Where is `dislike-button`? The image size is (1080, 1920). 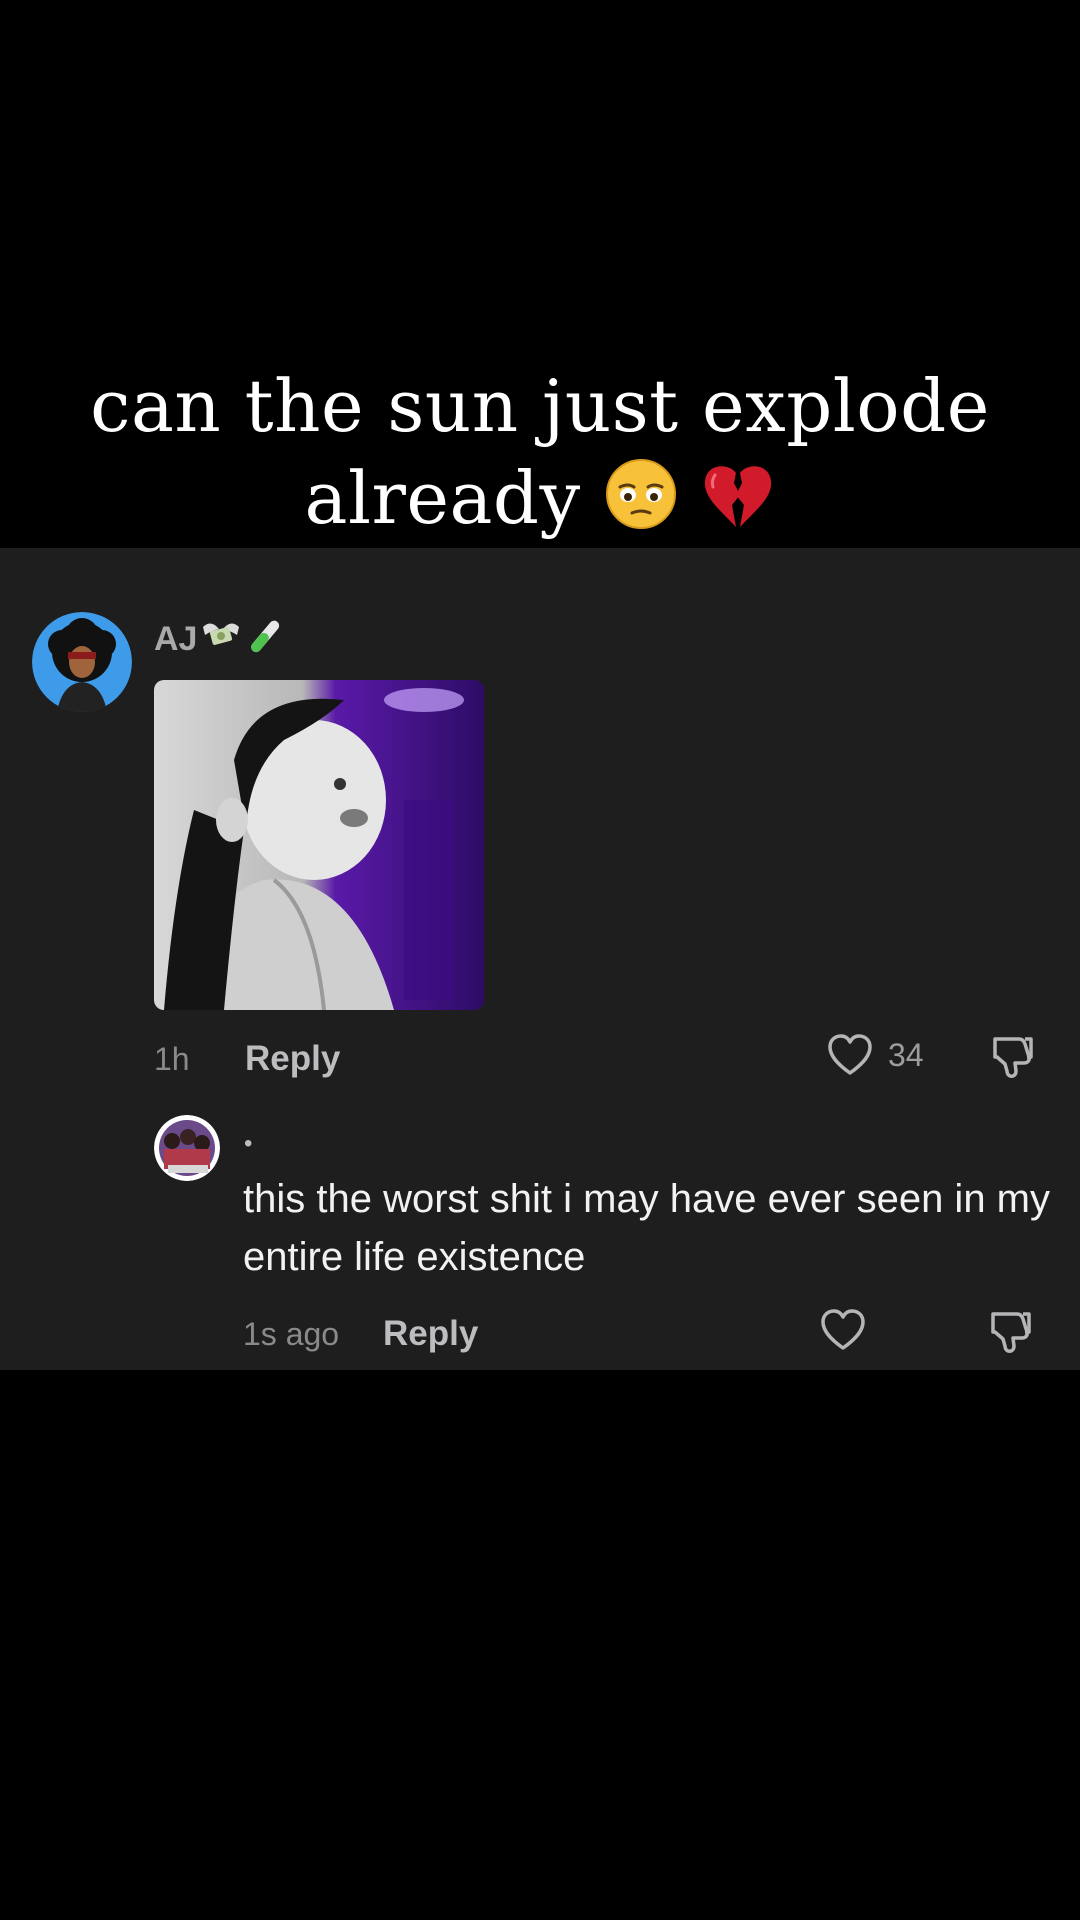 dislike-button is located at coordinates (1011, 1057).